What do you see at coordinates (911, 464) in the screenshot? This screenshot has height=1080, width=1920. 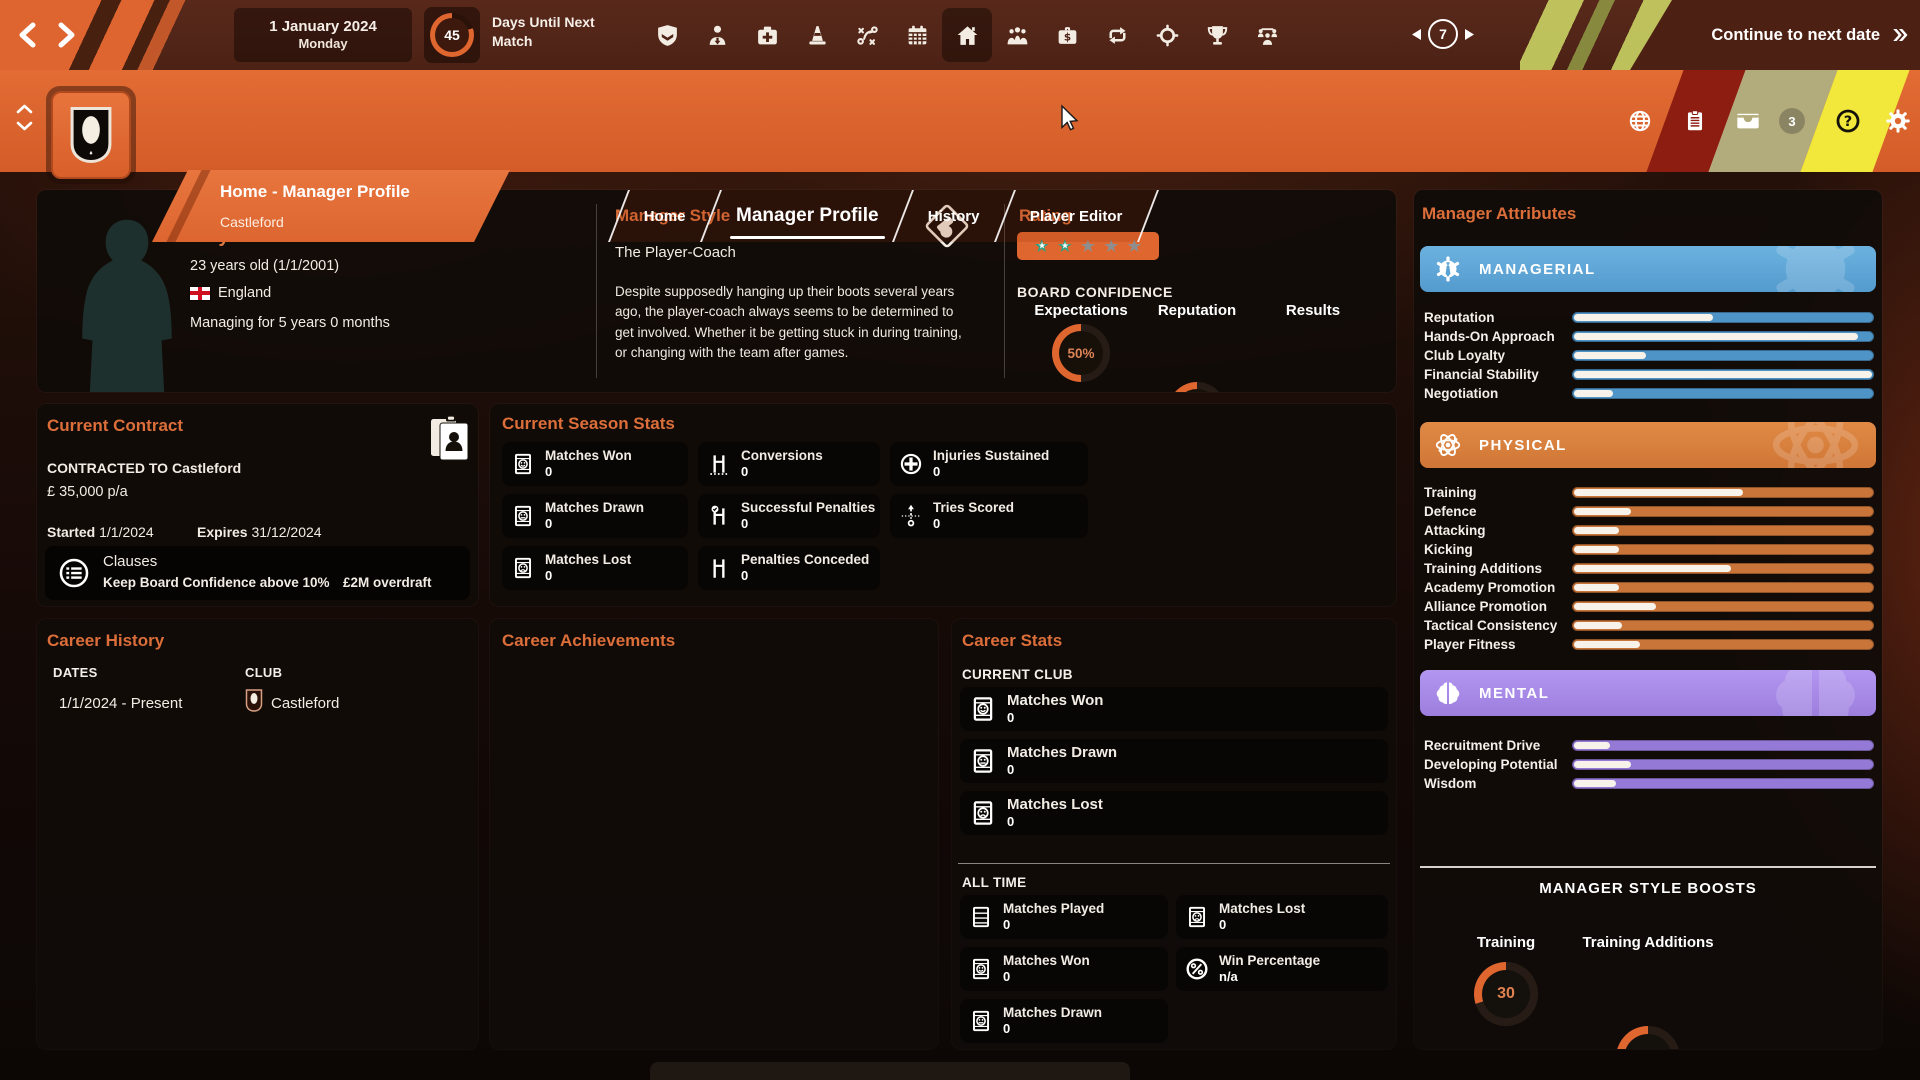 I see `medical-cross-circle-icon` at bounding box center [911, 464].